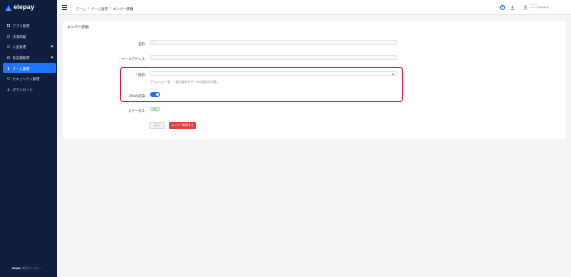 This screenshot has width=571, height=277. I want to click on status-badge: 有効, so click(155, 109).